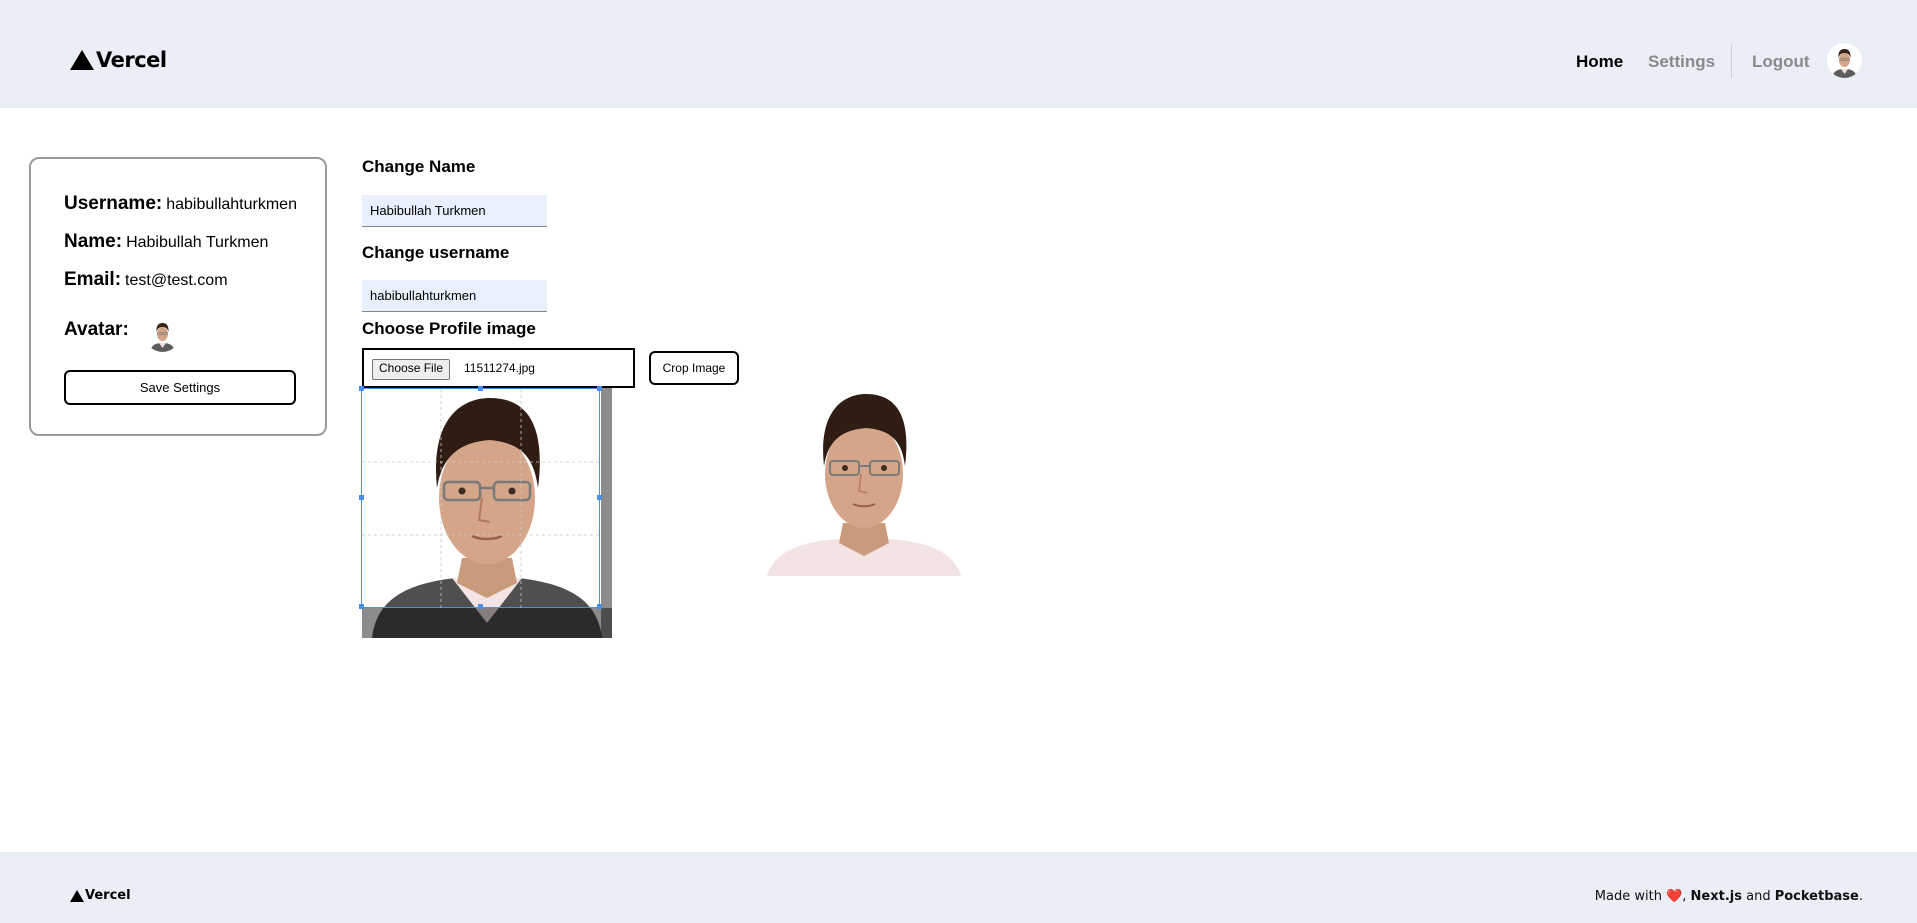 The image size is (1917, 923). Describe the element at coordinates (1681, 62) in the screenshot. I see `nav-settings-link: Settings` at that location.